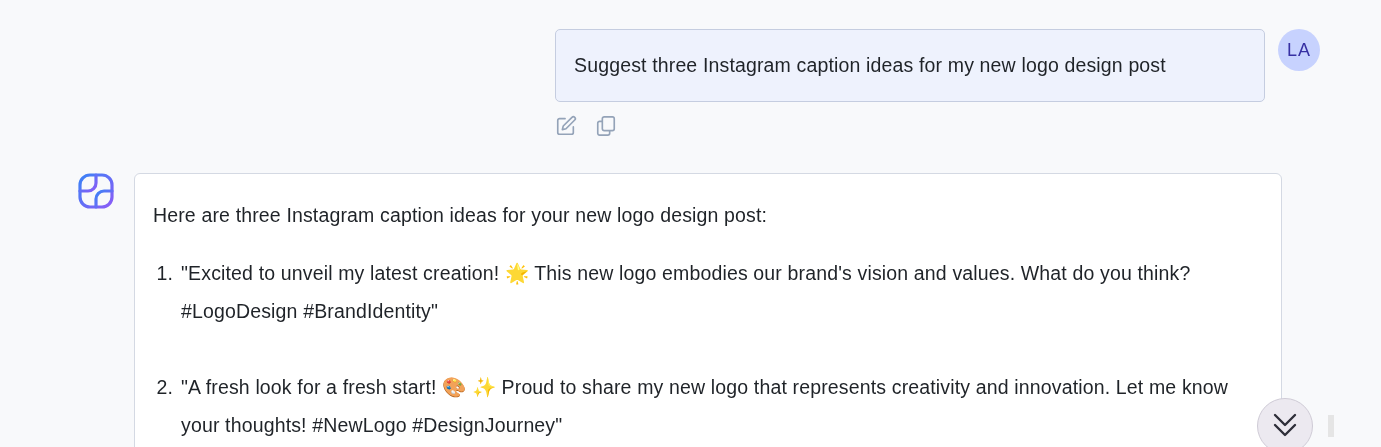 The image size is (1381, 447). Describe the element at coordinates (1299, 50) in the screenshot. I see `user-avatar: LA` at that location.